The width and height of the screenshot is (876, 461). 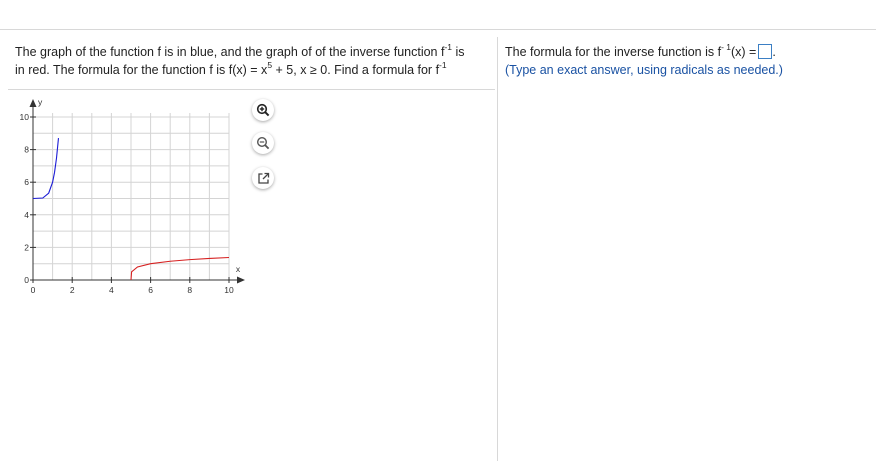 I want to click on x-tick-label: 4, so click(x=111, y=290).